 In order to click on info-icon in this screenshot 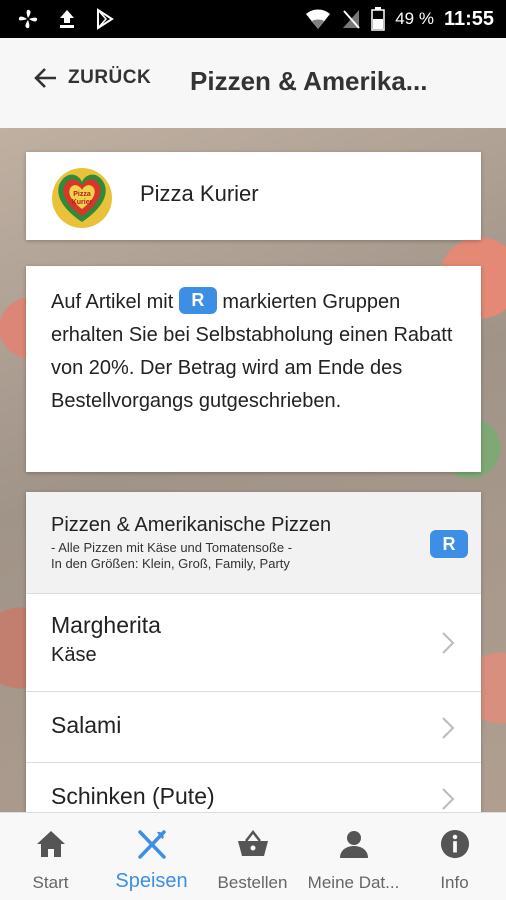, I will do `click(454, 844)`.